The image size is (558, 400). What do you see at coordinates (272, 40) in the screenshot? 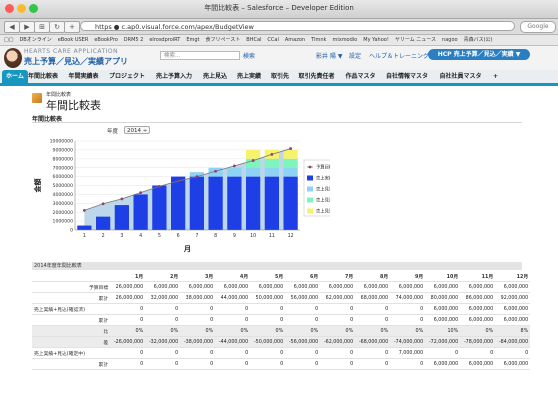
I see `bookmark-item: CCal` at bounding box center [272, 40].